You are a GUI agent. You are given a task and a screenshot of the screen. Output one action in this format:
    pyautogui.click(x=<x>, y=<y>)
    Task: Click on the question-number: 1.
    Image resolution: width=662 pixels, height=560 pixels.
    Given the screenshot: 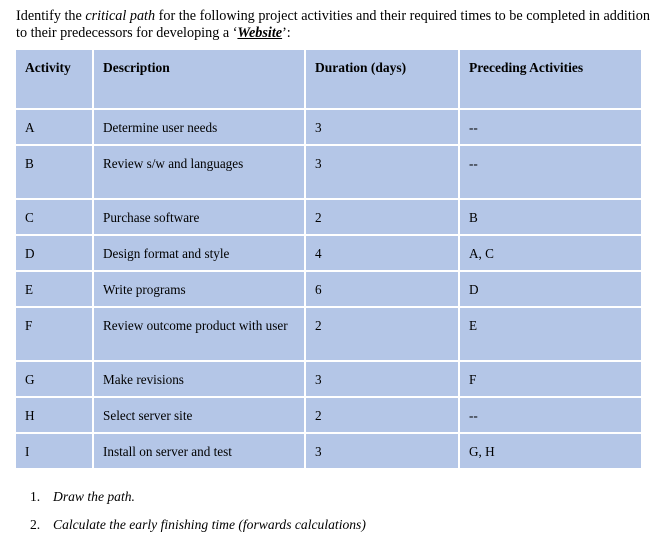 What is the action you would take?
    pyautogui.click(x=35, y=496)
    